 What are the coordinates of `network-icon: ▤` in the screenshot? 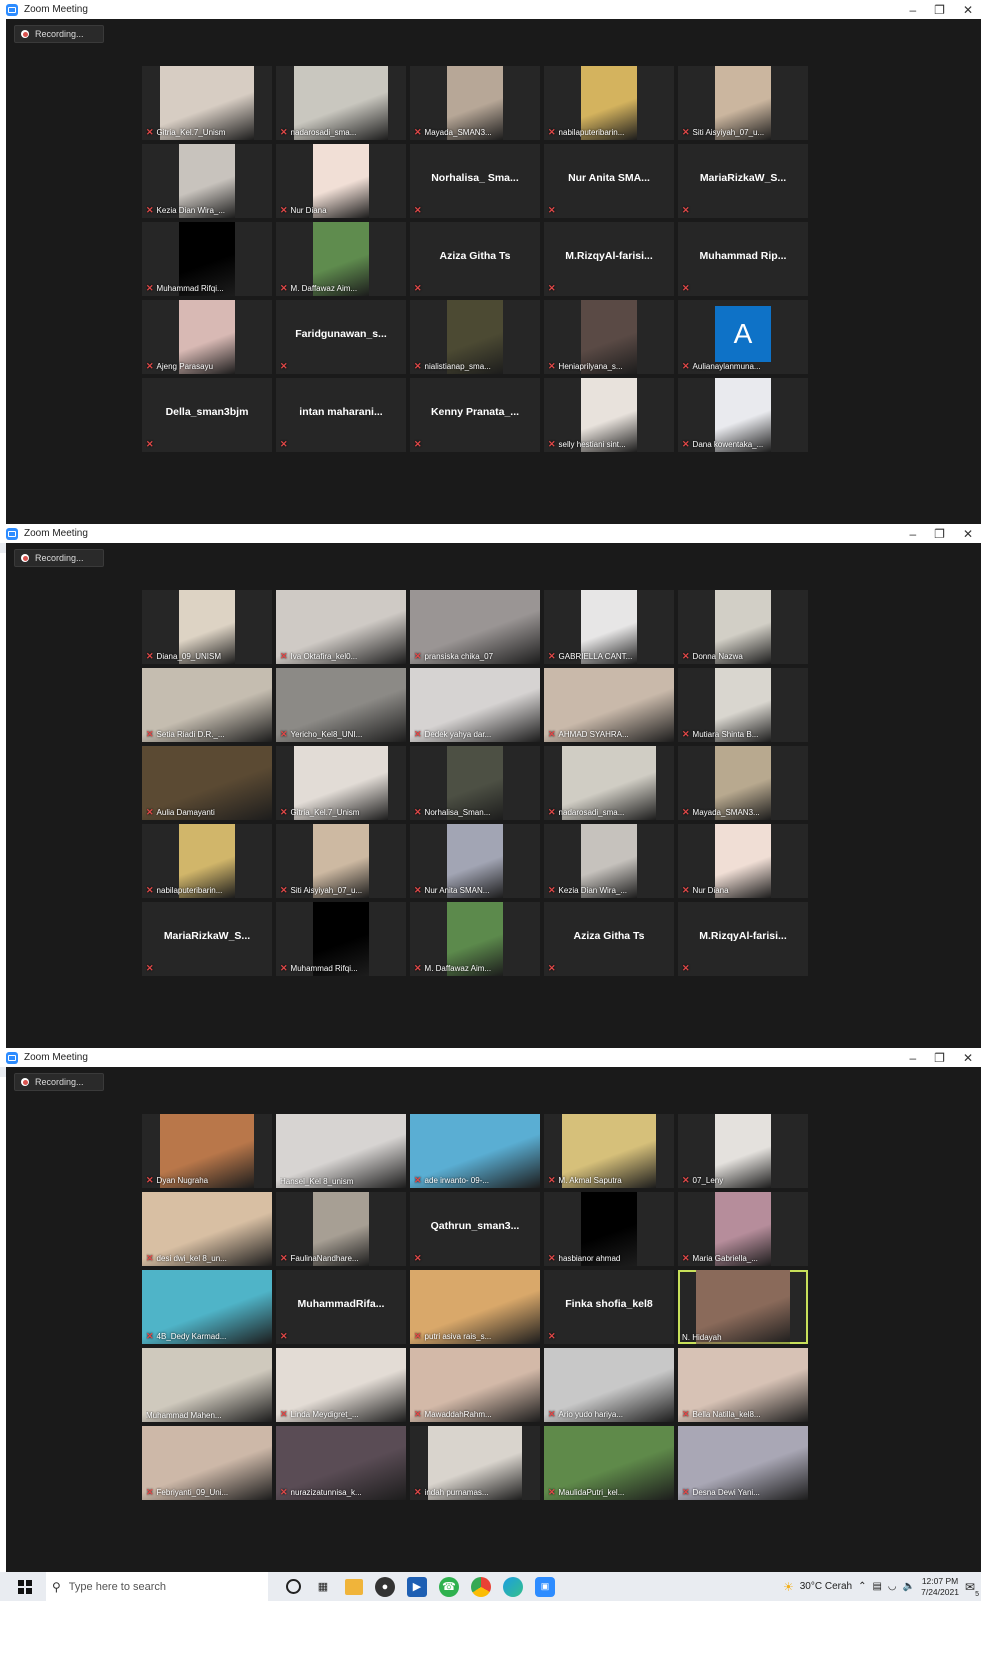 It's located at (876, 1586).